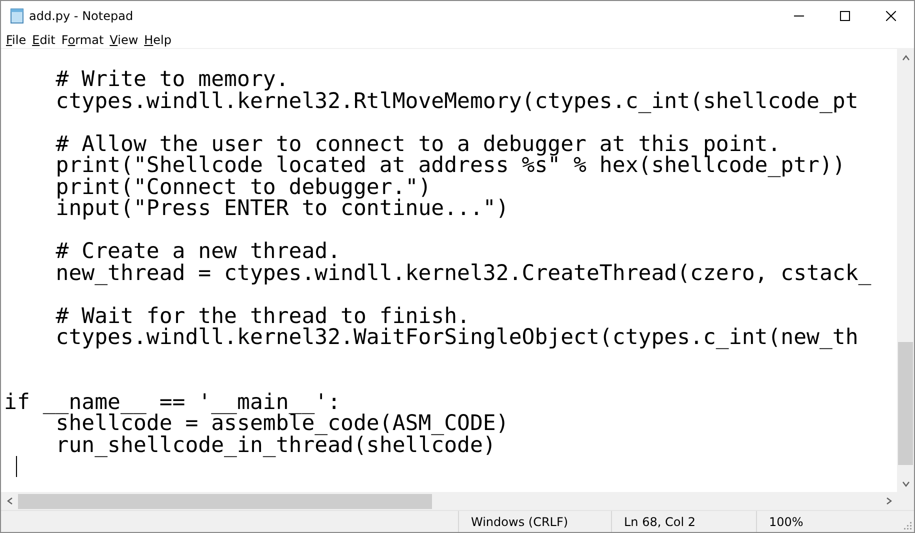  What do you see at coordinates (17, 16) in the screenshot?
I see `notepad-icon` at bounding box center [17, 16].